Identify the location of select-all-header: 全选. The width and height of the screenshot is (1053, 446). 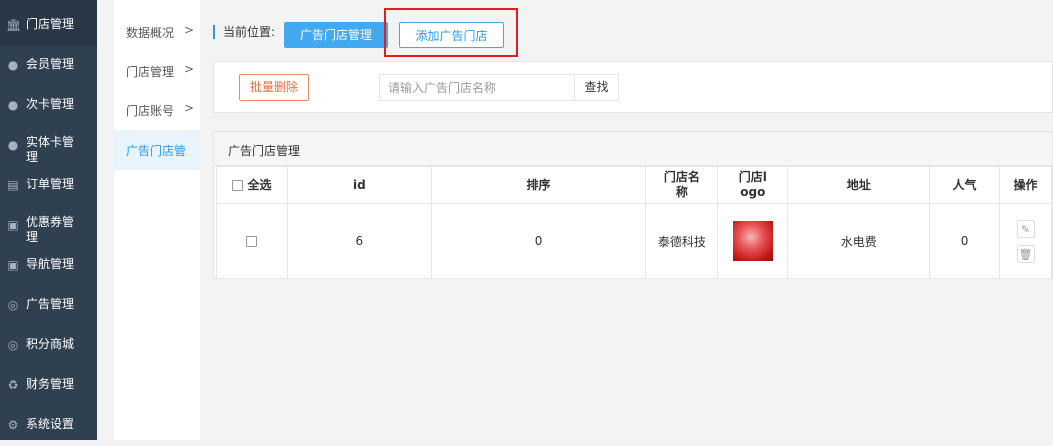
(252, 185).